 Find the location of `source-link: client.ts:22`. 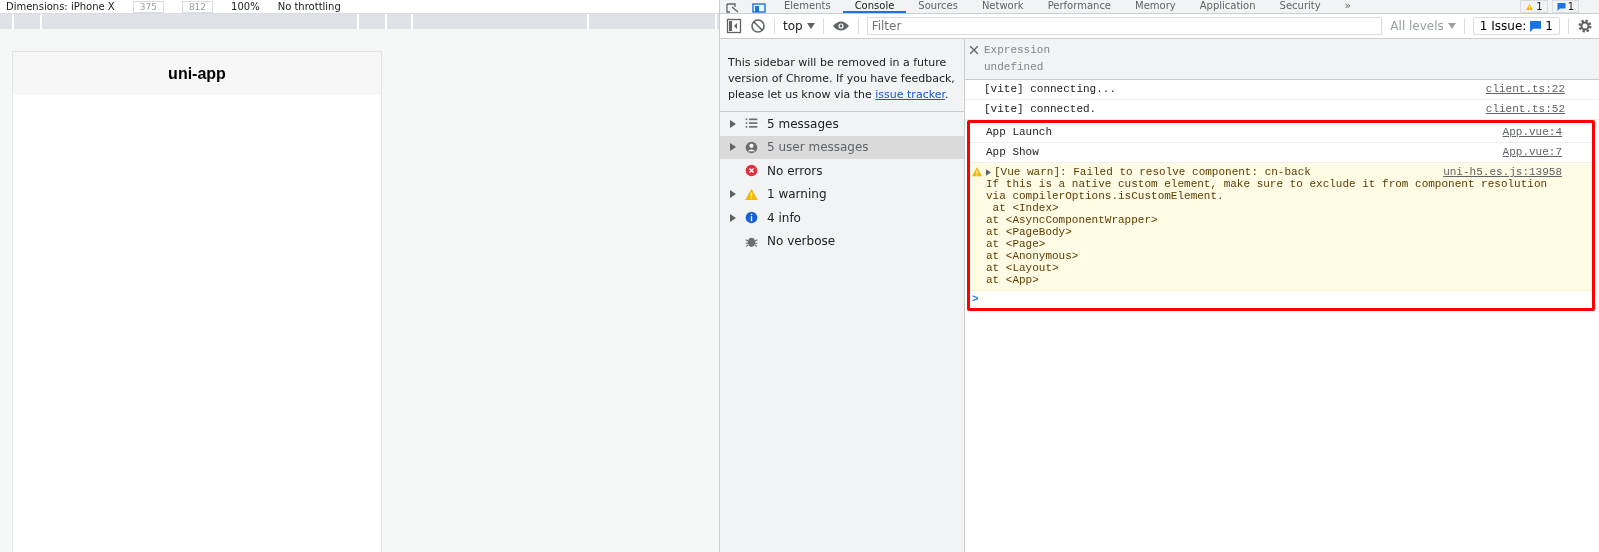

source-link: client.ts:22 is located at coordinates (1525, 89).